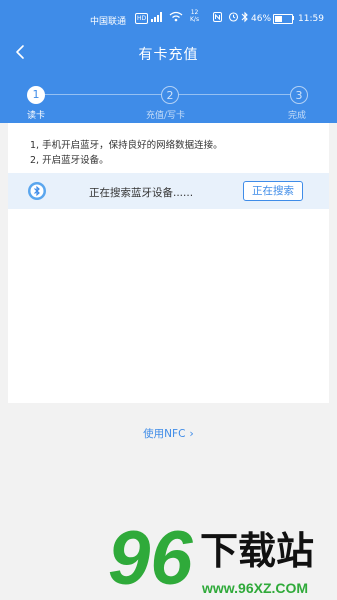  Describe the element at coordinates (36, 116) in the screenshot. I see `step-1-label: 读卡` at that location.